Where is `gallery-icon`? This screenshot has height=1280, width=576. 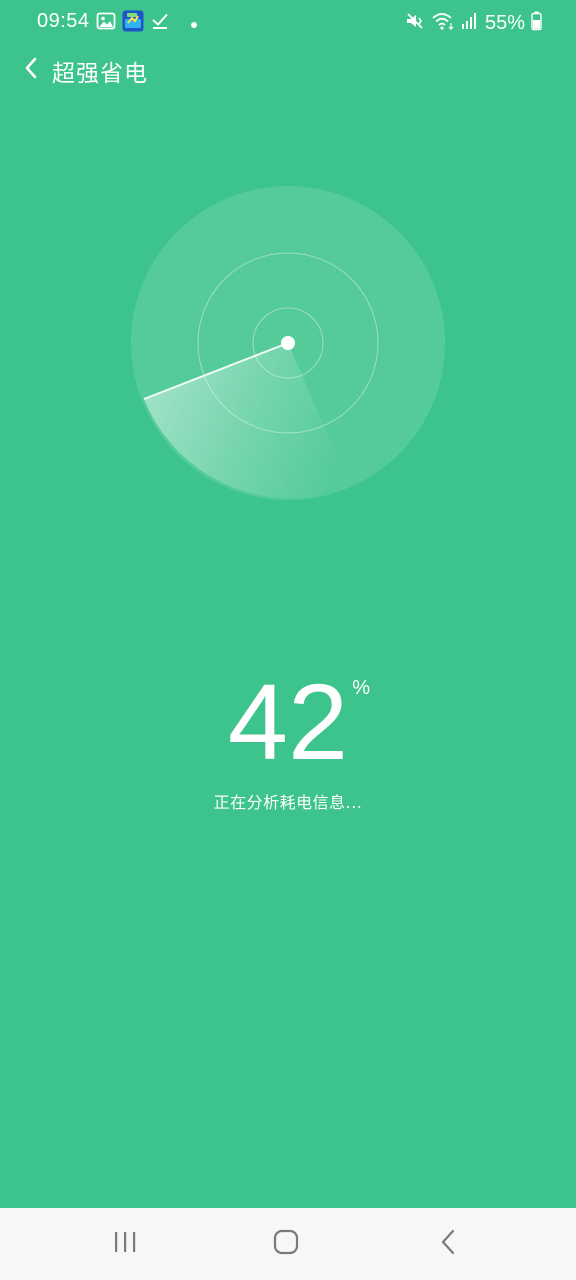 gallery-icon is located at coordinates (106, 23).